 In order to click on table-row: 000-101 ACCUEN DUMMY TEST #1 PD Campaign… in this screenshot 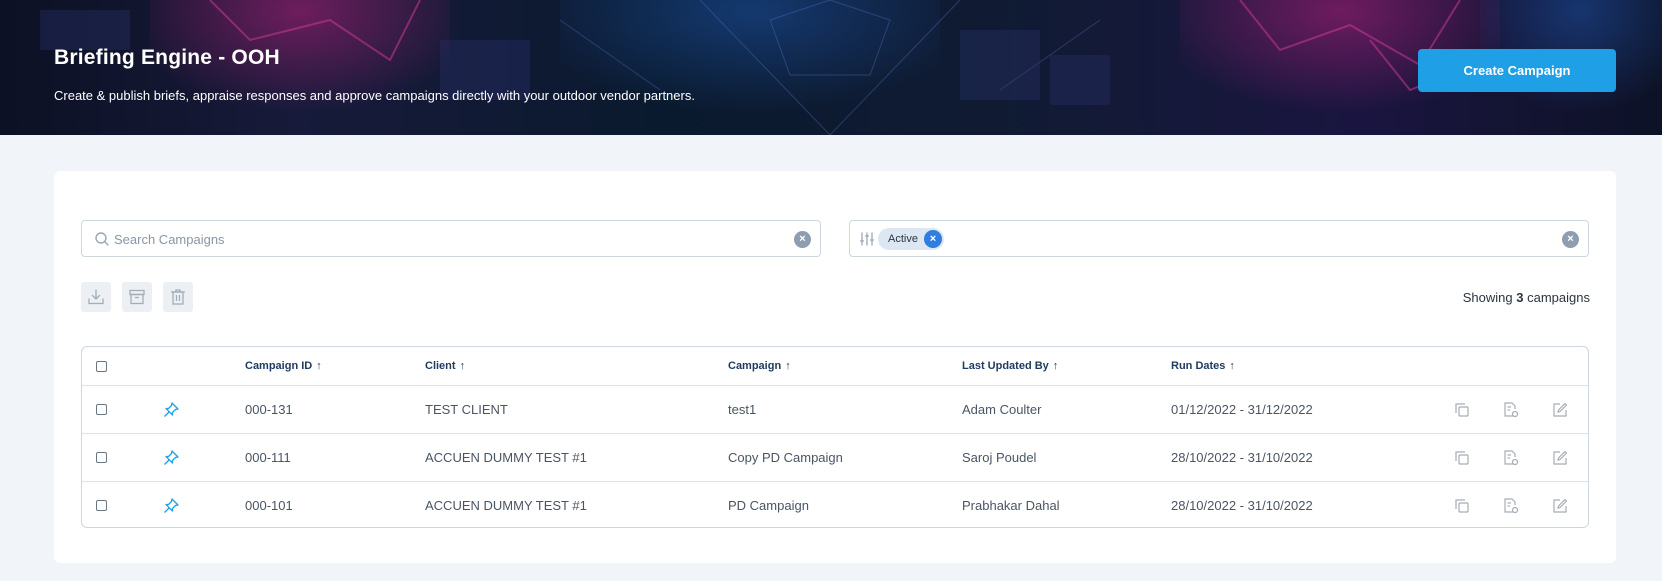, I will do `click(835, 504)`.